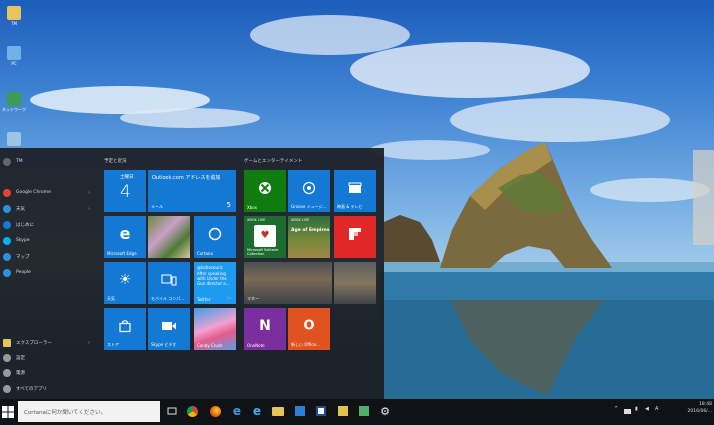 The height and width of the screenshot is (425, 714). I want to click on desktop-icon-recycle-bin, so click(14, 139).